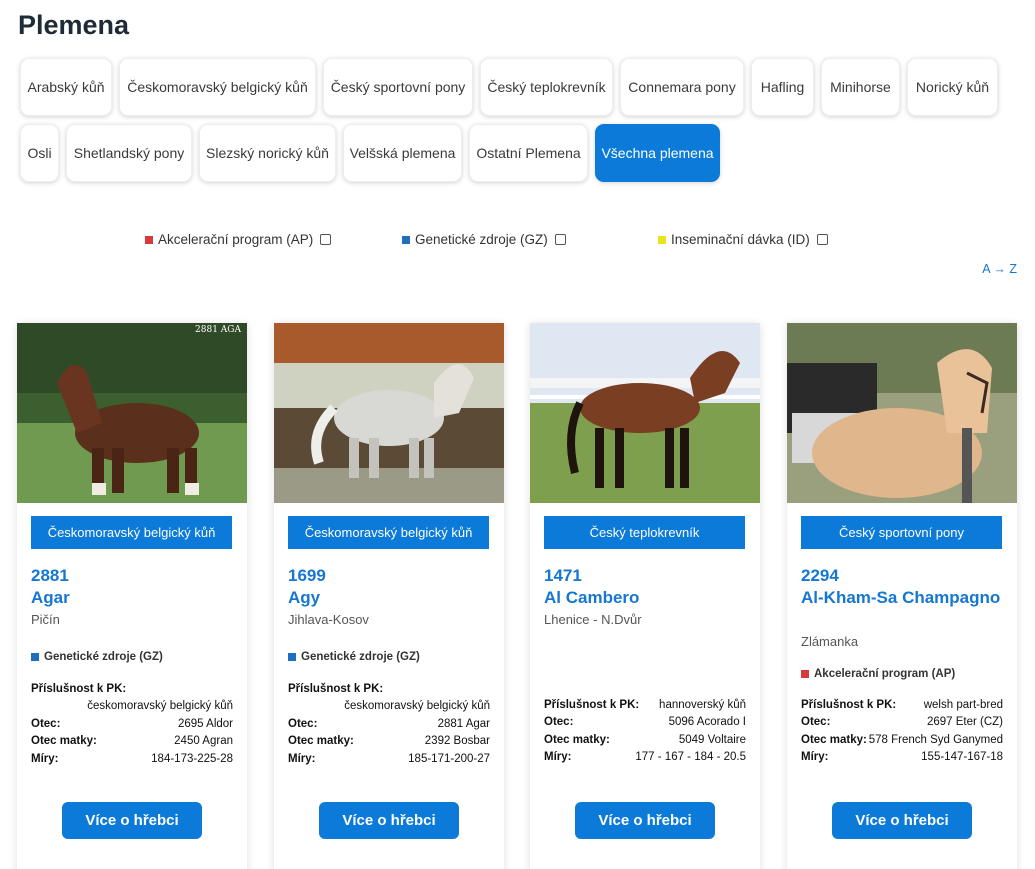  Describe the element at coordinates (417, 705) in the screenshot. I see `pk-value: českomoravský belgický kůň` at that location.